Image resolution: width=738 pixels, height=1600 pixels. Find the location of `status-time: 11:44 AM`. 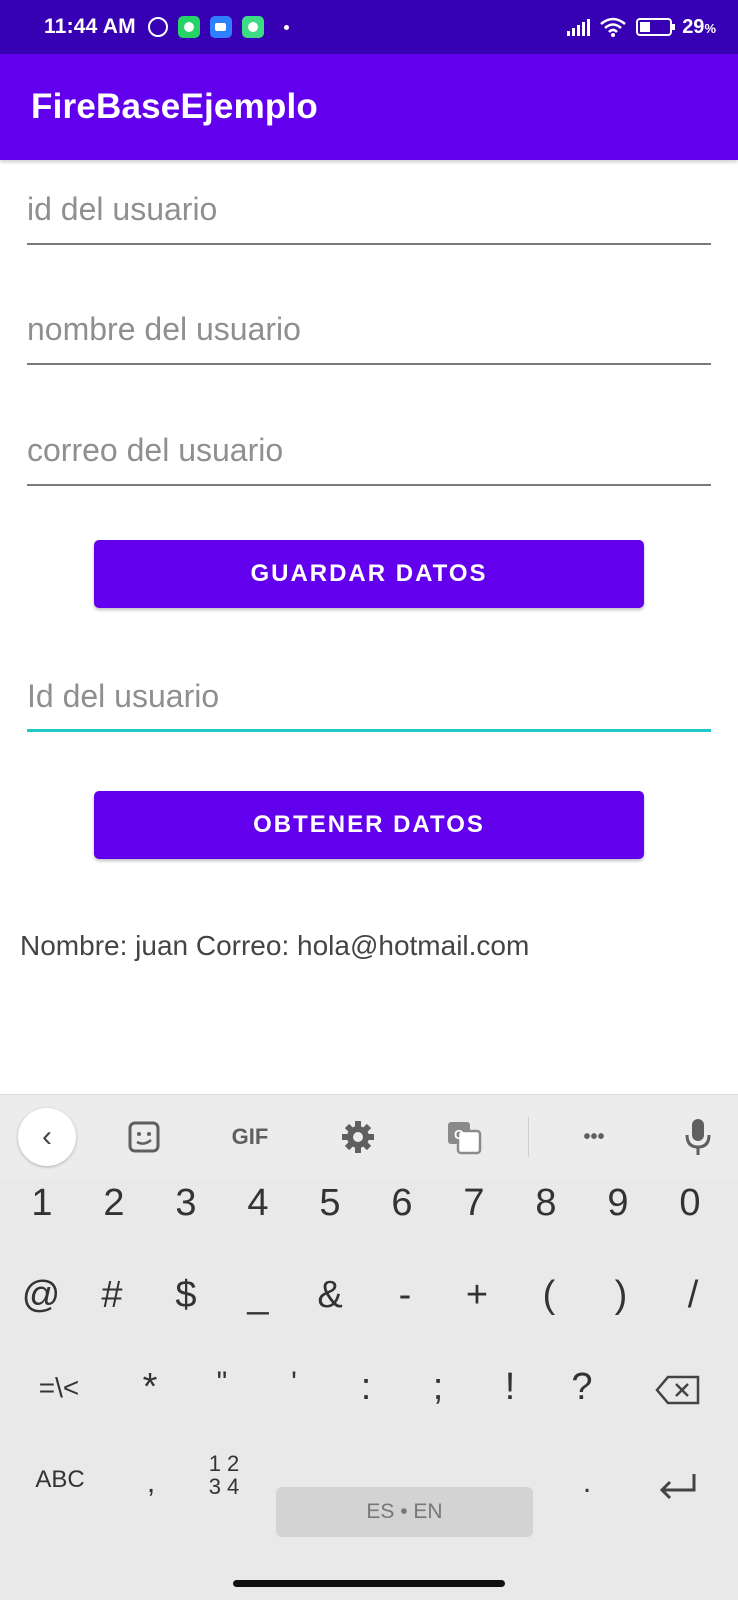

status-time: 11:44 AM is located at coordinates (90, 26).